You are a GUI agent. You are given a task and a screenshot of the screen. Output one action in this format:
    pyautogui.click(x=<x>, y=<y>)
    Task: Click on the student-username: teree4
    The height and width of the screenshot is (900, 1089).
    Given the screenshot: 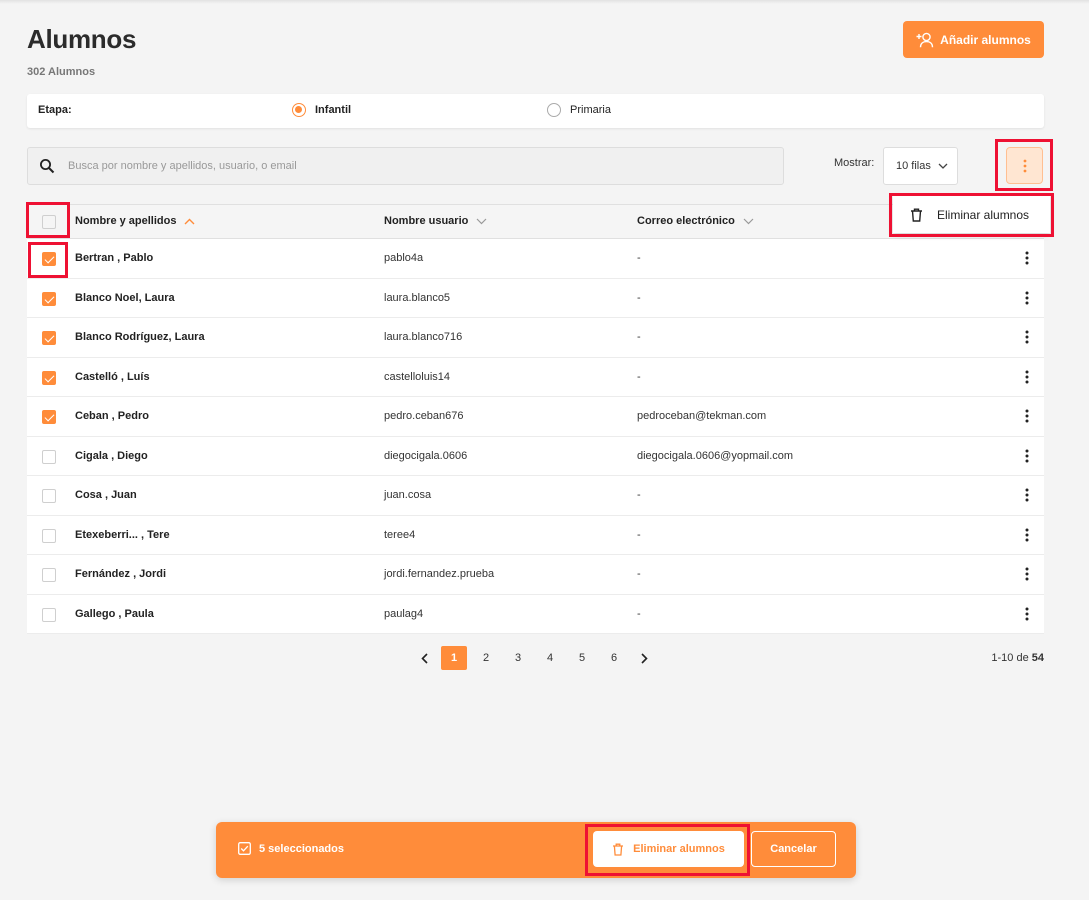 What is the action you would take?
    pyautogui.click(x=400, y=534)
    